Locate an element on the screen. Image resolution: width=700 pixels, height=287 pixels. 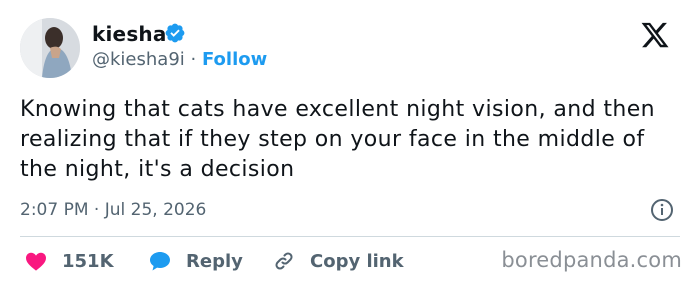
like-count: 151K is located at coordinates (88, 261).